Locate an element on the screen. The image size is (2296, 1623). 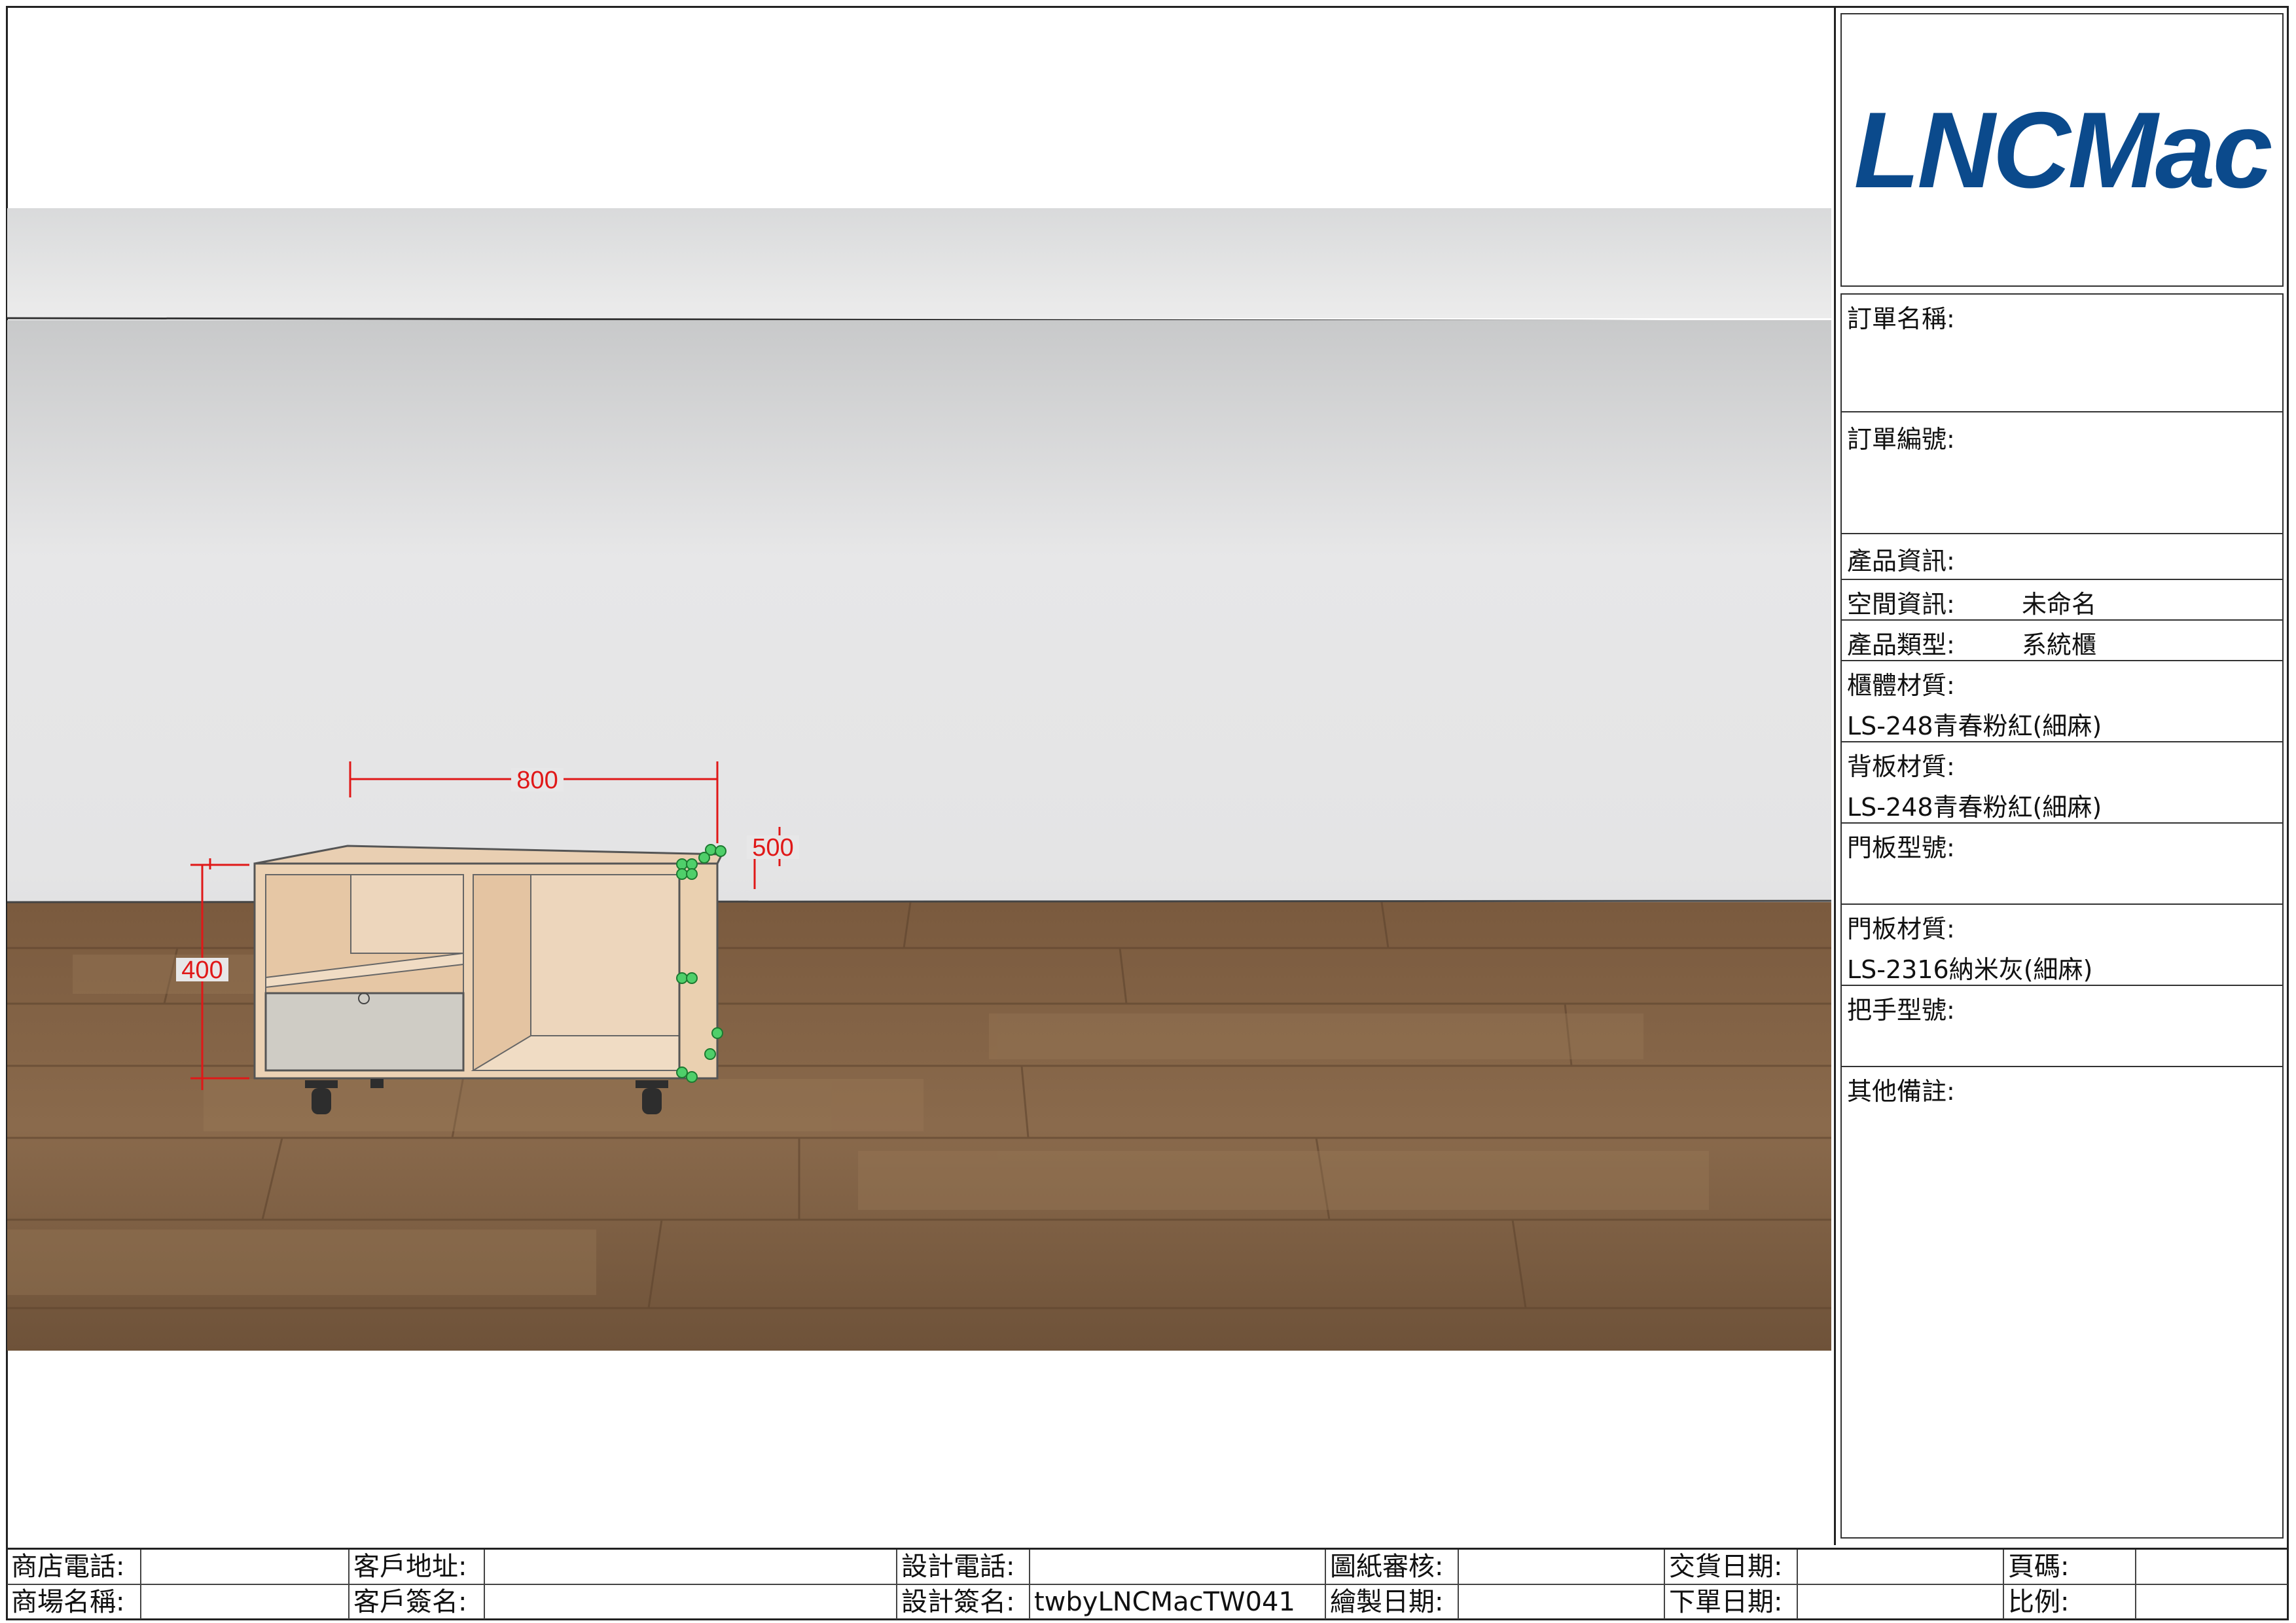
cabinet-material-value: LS-248青春粉紅(細麻) is located at coordinates (1974, 726).